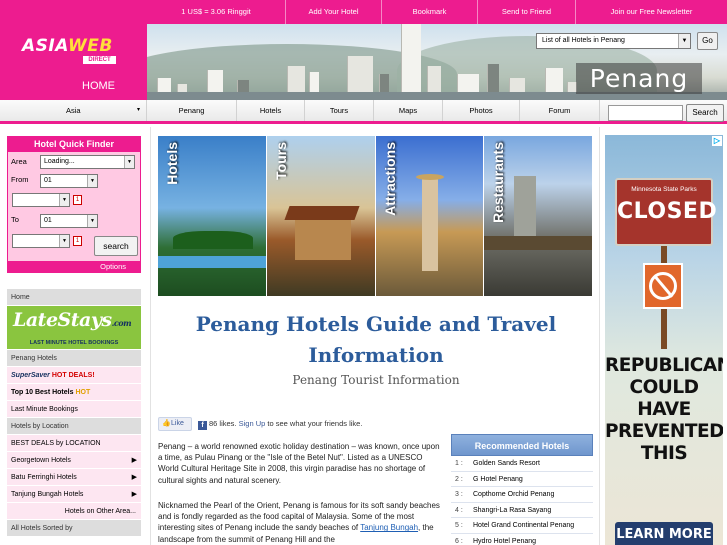  What do you see at coordinates (664, 533) in the screenshot?
I see `ad-learn-more-button: LEARN MORE` at bounding box center [664, 533].